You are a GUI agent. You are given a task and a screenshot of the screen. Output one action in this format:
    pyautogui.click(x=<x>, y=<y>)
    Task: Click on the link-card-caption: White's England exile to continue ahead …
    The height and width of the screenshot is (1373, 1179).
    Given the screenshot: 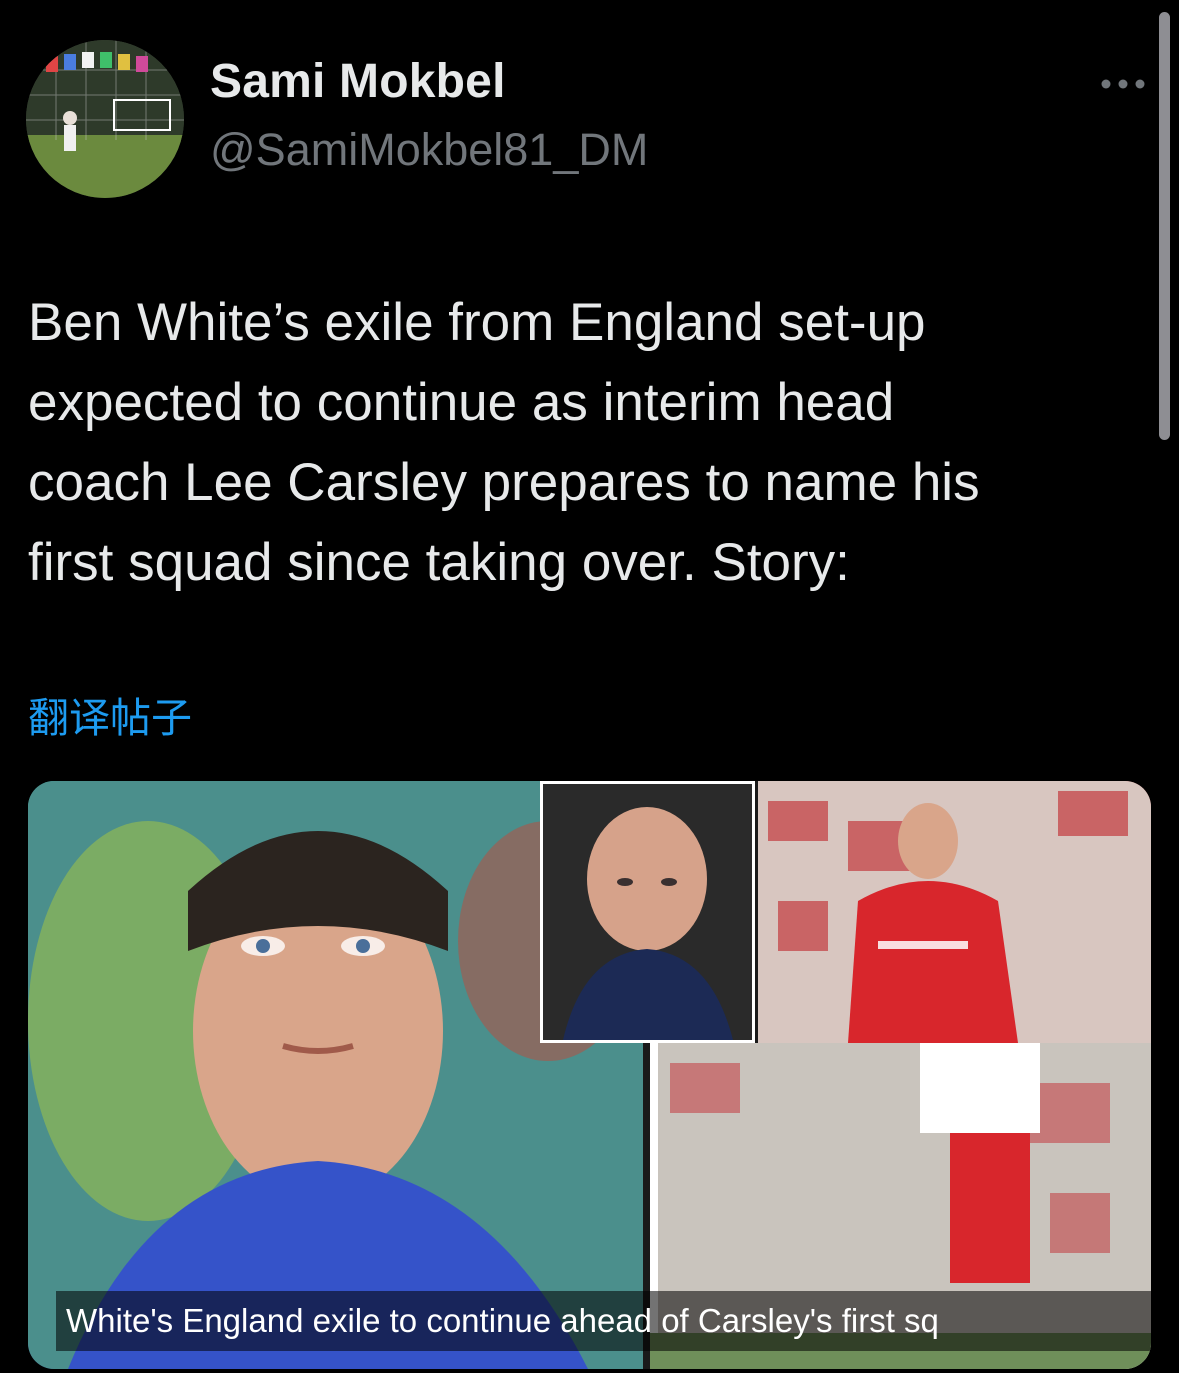 What is the action you would take?
    pyautogui.click(x=603, y=1321)
    